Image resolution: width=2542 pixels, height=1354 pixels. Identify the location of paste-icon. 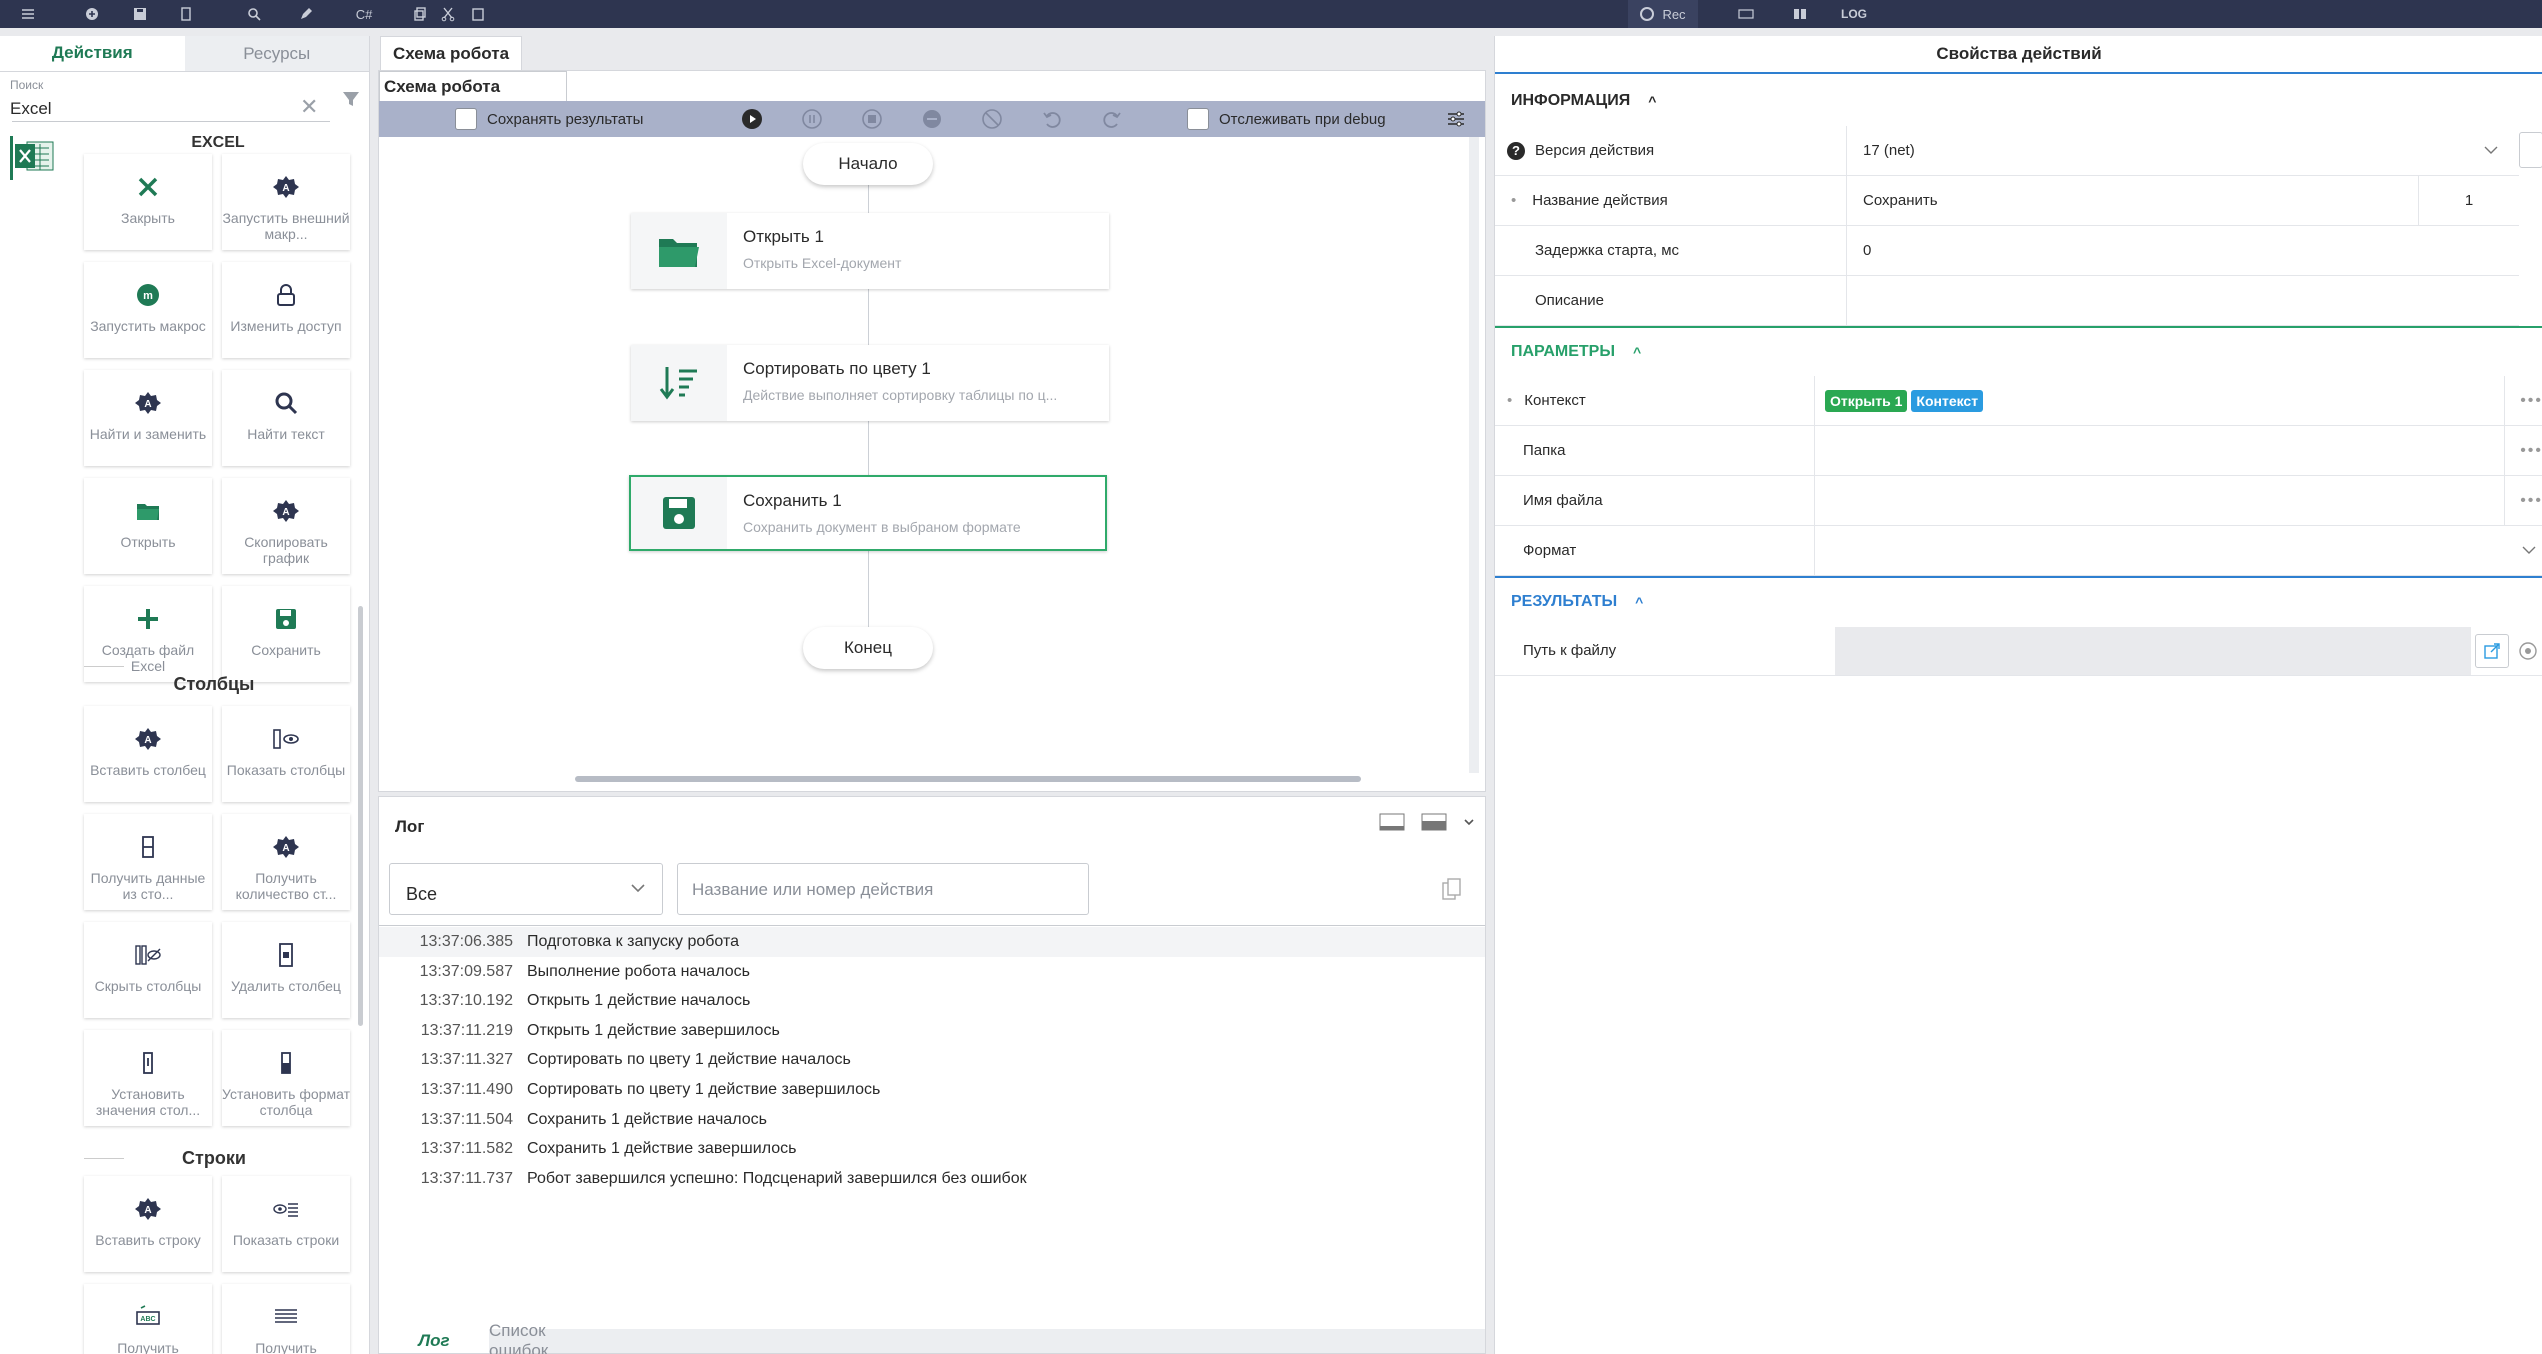
(478, 14).